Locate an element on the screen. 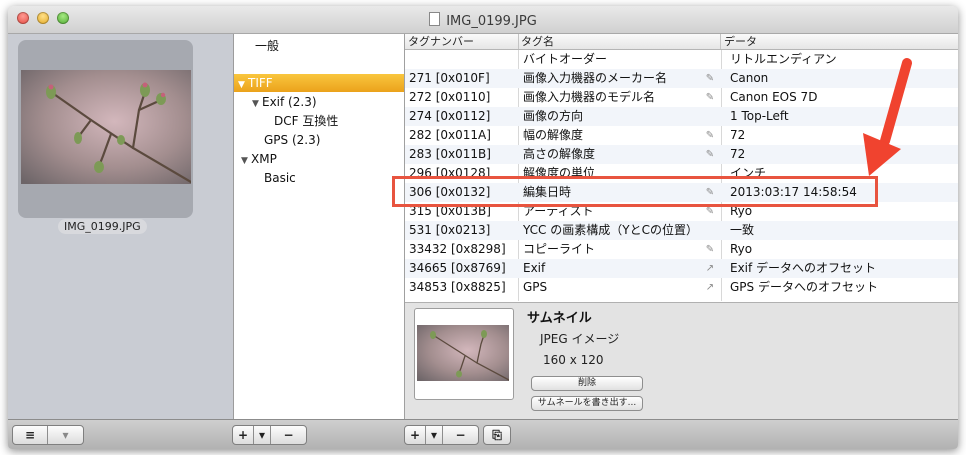  window-title: IMG_0199.JPG is located at coordinates (483, 20).